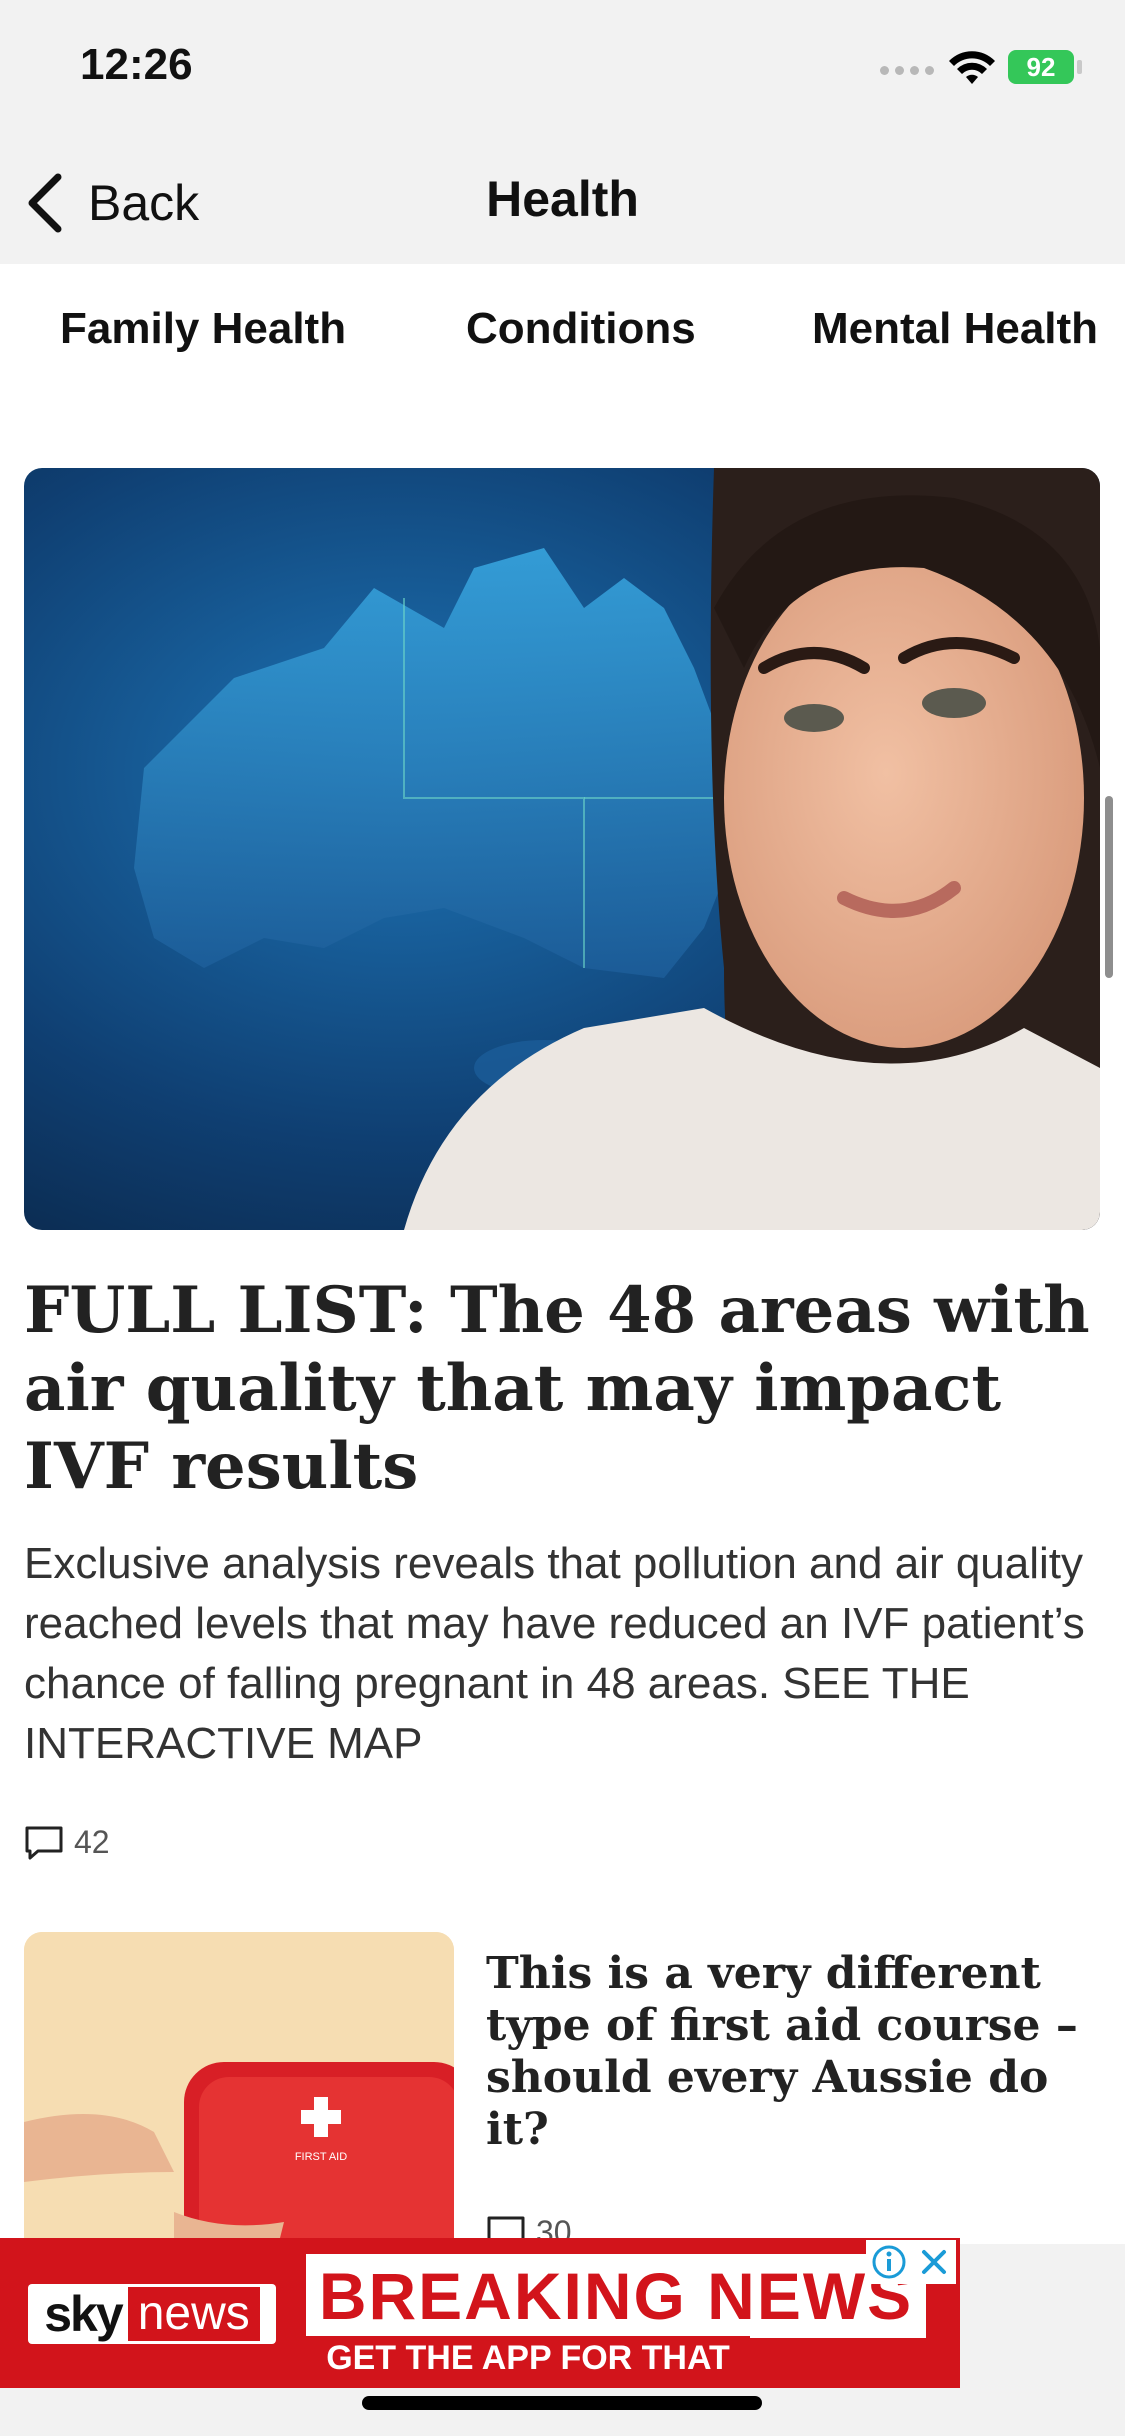  I want to click on ad-headline: BREAKING NEWS, so click(616, 2296).